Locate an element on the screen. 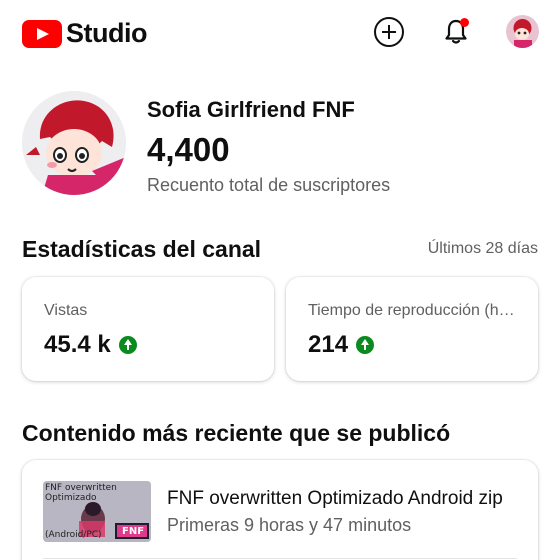 This screenshot has width=560, height=560. channel-avatar-image is located at coordinates (74, 143).